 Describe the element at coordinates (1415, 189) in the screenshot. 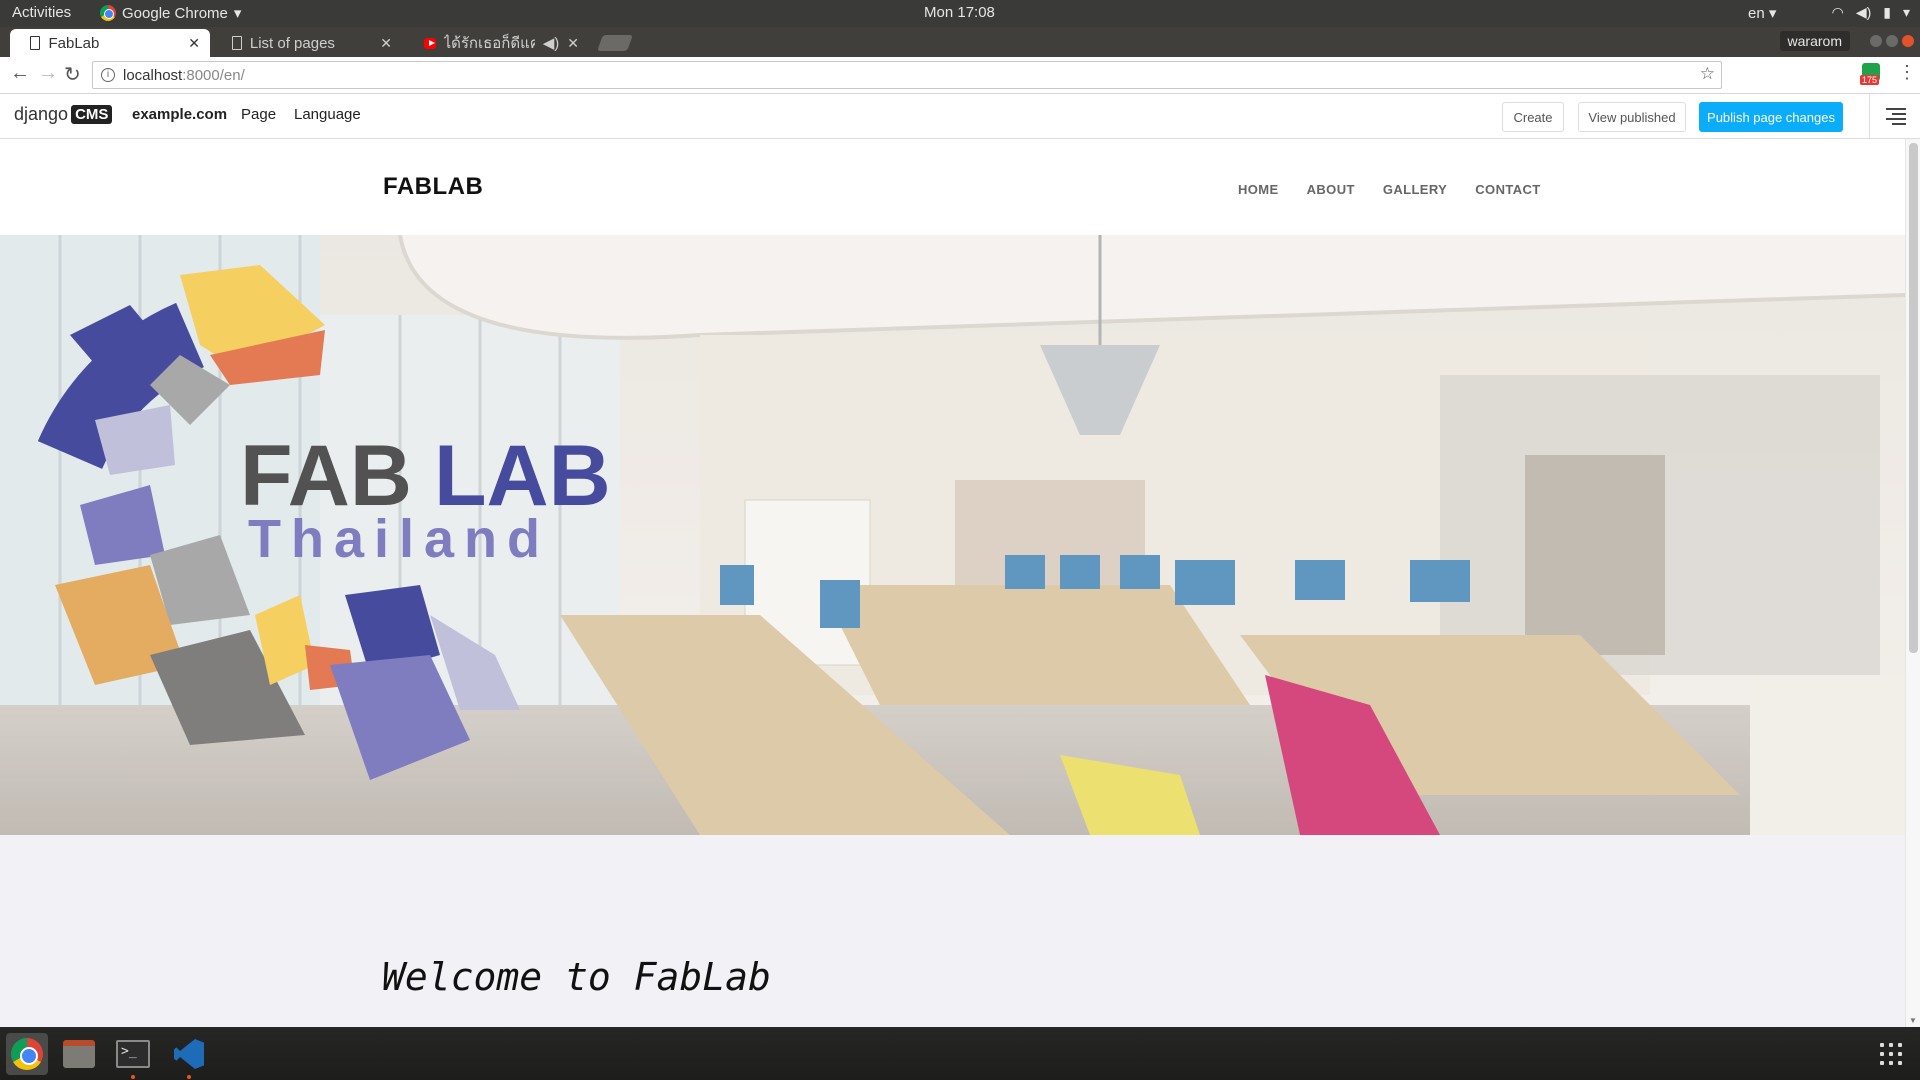

I see `nav-gallery: GALLERY` at that location.